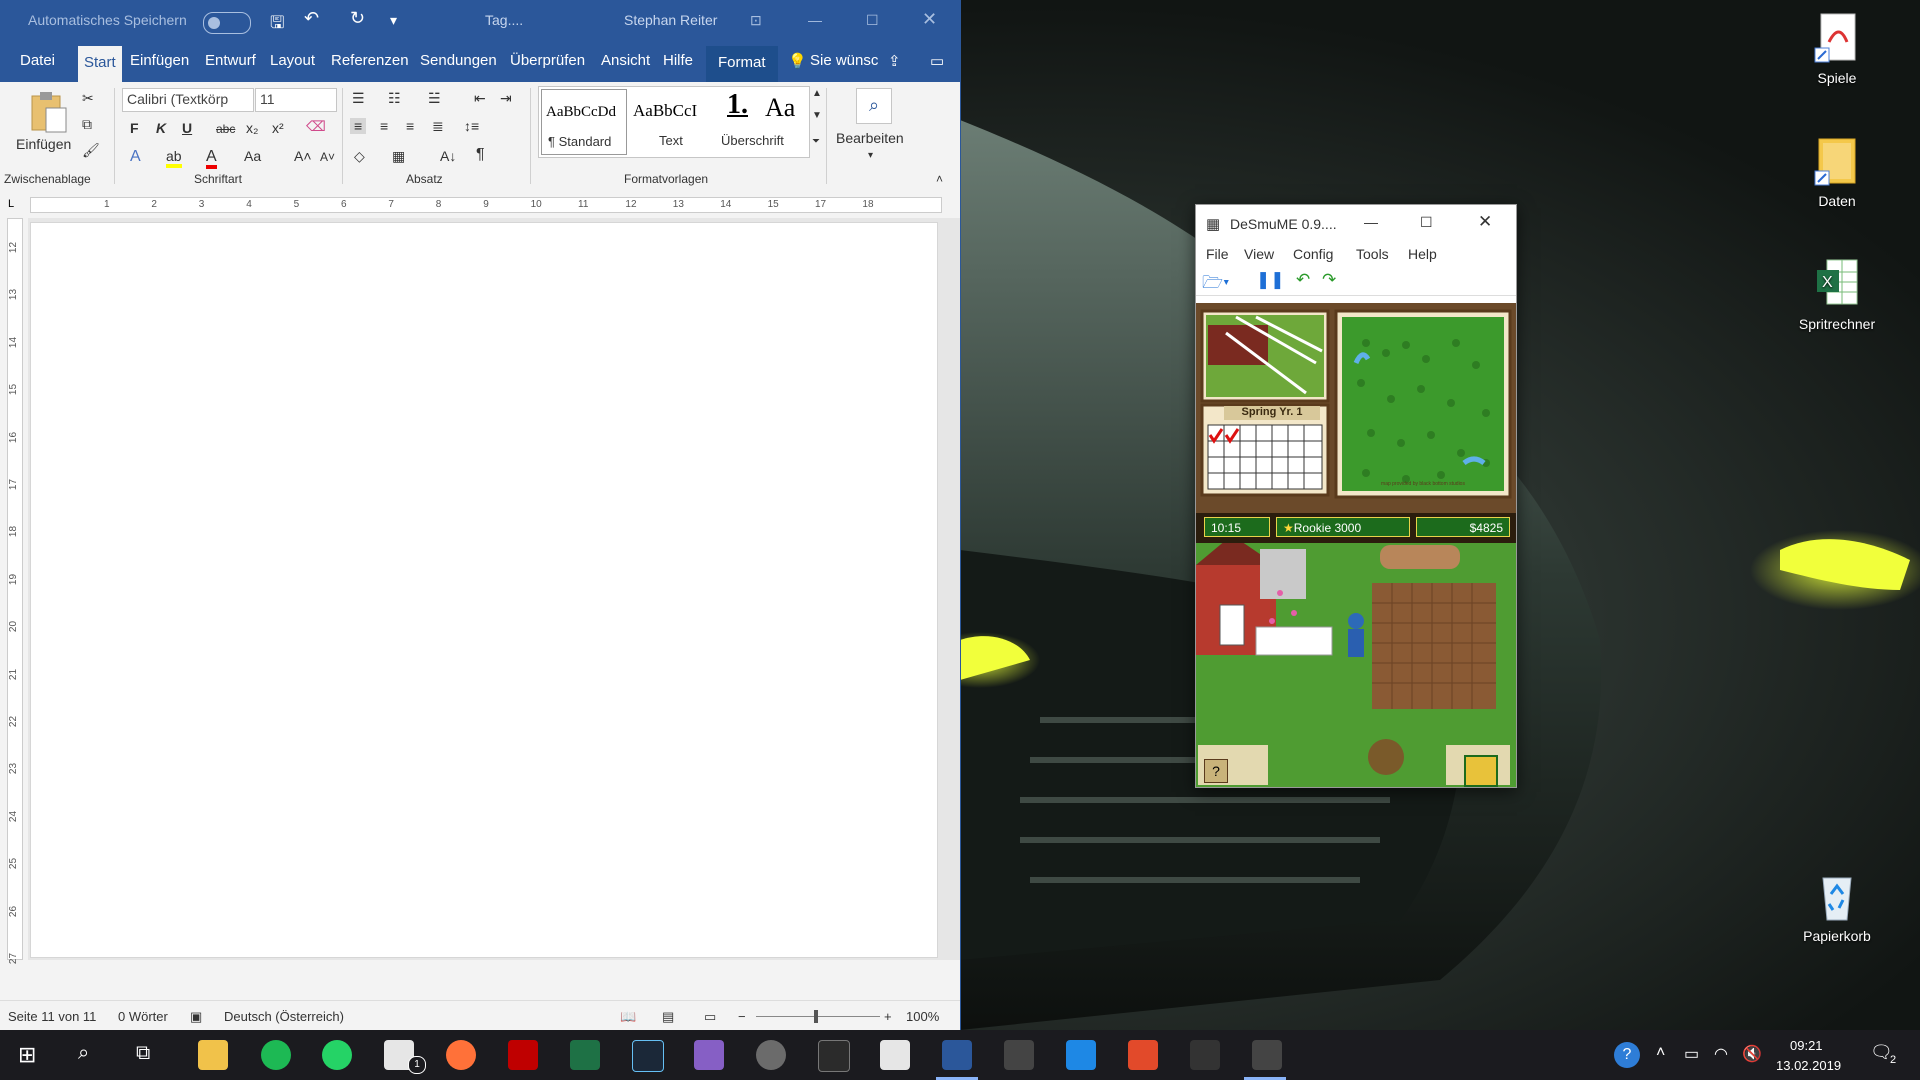 The width and height of the screenshot is (1920, 1080). Describe the element at coordinates (27, 1055) in the screenshot. I see `start-windows-icon: ⊞` at that location.